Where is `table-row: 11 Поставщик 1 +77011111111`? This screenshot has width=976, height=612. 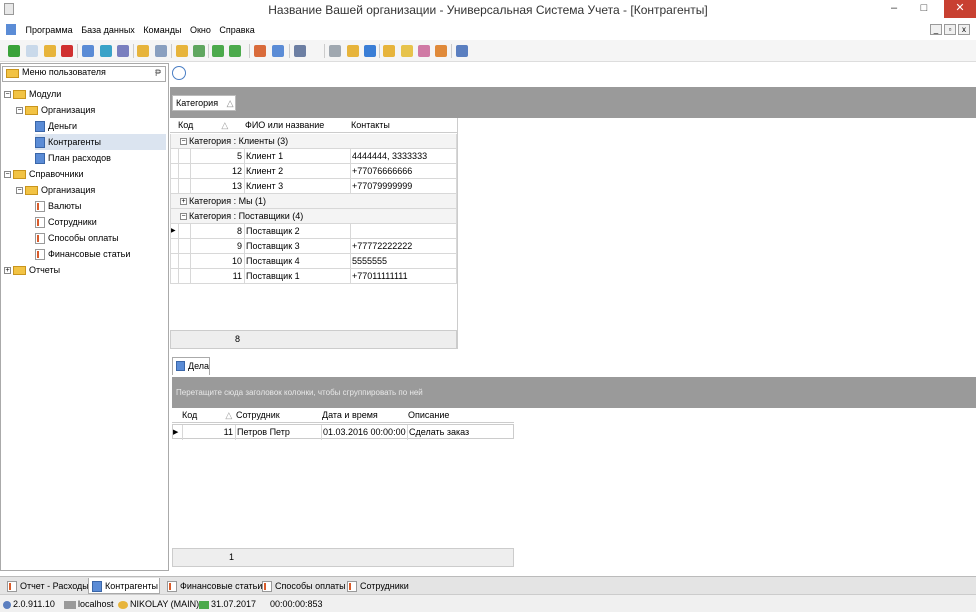 table-row: 11 Поставщик 1 +77011111111 is located at coordinates (313, 276).